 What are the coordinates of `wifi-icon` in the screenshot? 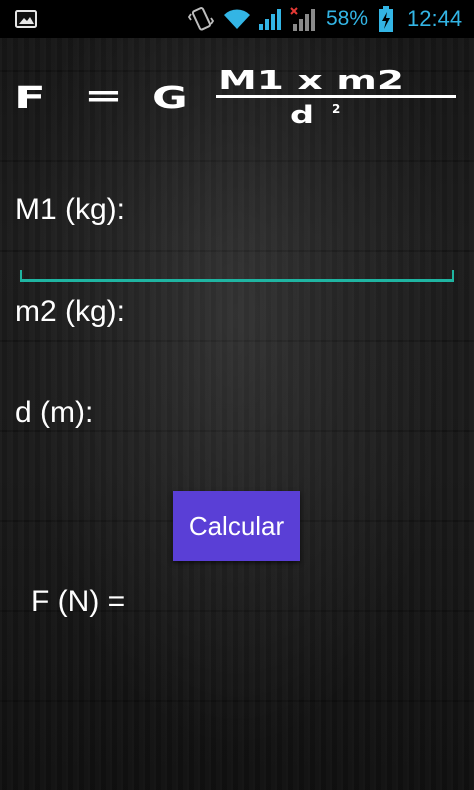 It's located at (237, 19).